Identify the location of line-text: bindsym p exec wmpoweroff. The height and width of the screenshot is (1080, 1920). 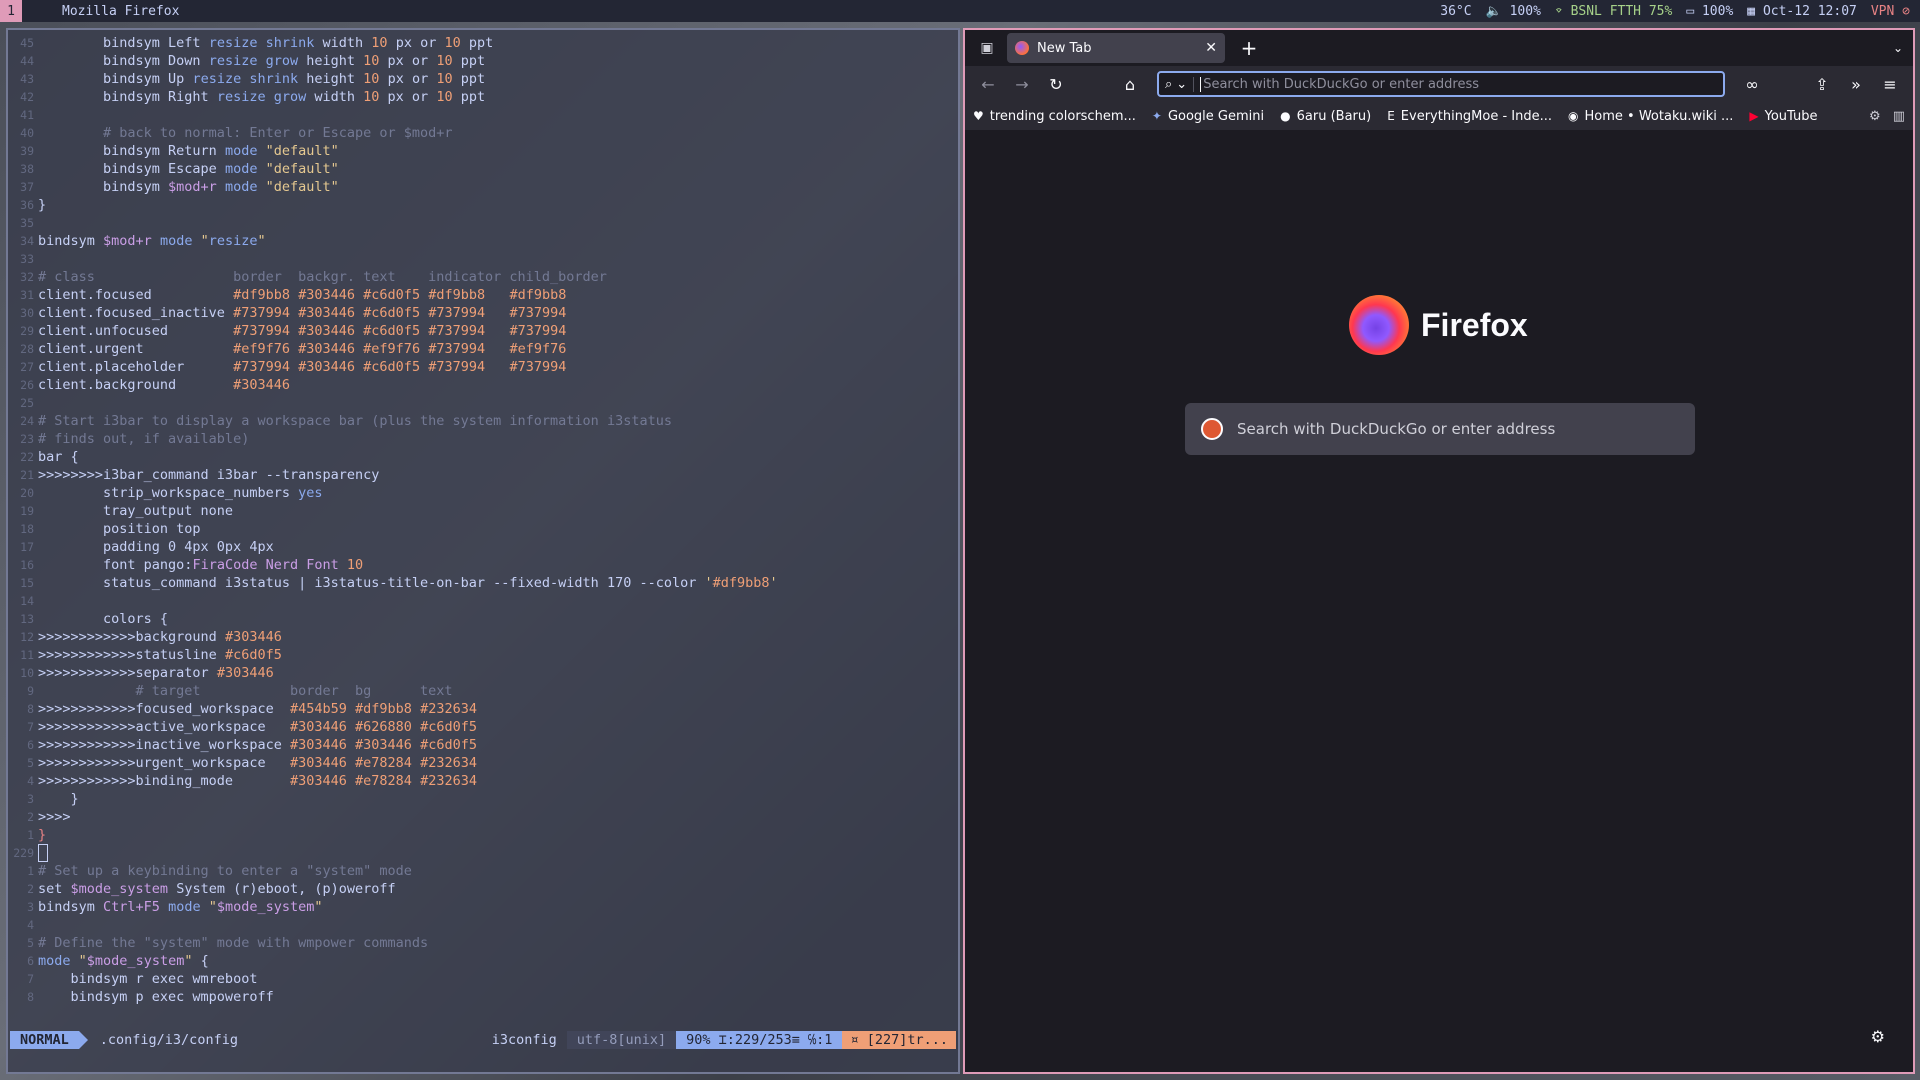
(156, 997).